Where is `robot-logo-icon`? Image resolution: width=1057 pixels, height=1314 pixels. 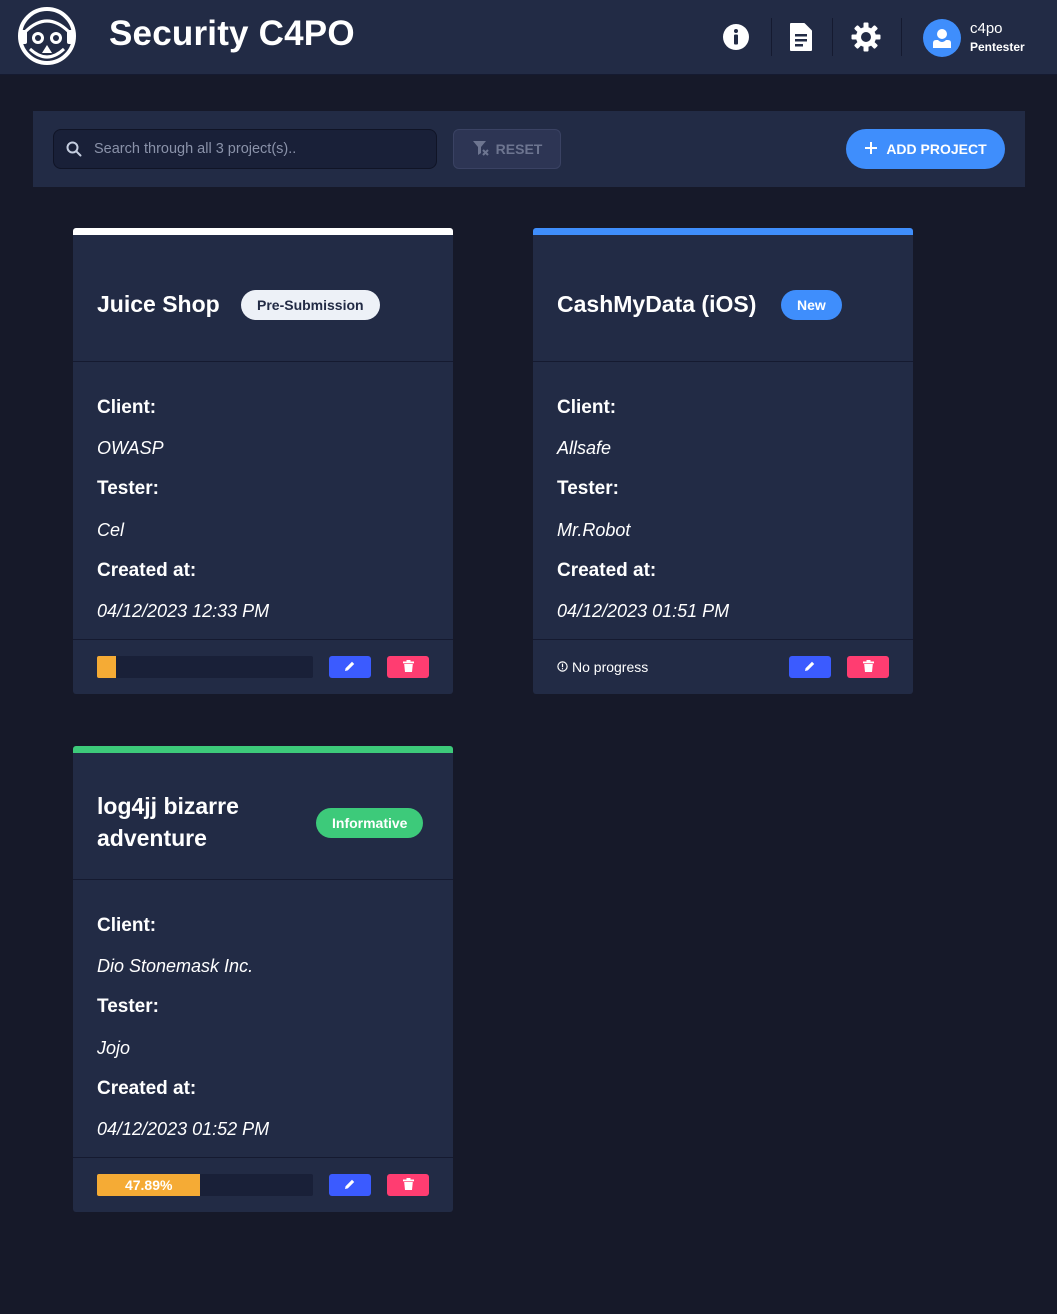
robot-logo-icon is located at coordinates (47, 36).